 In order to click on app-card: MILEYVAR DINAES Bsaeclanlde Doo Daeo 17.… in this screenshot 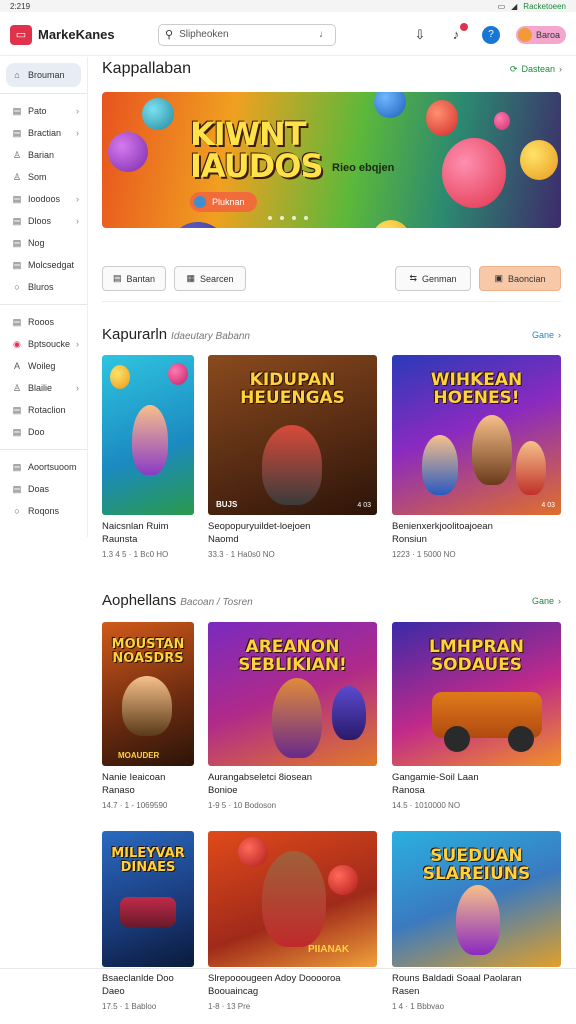, I will do `click(148, 921)`.